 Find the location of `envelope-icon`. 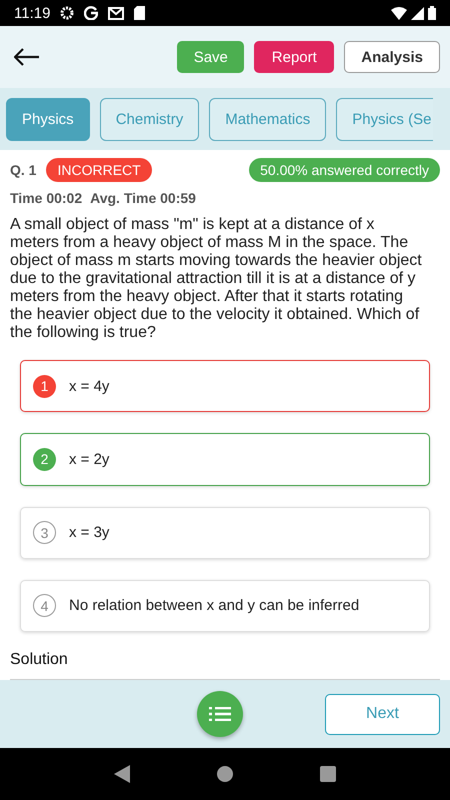

envelope-icon is located at coordinates (116, 13).